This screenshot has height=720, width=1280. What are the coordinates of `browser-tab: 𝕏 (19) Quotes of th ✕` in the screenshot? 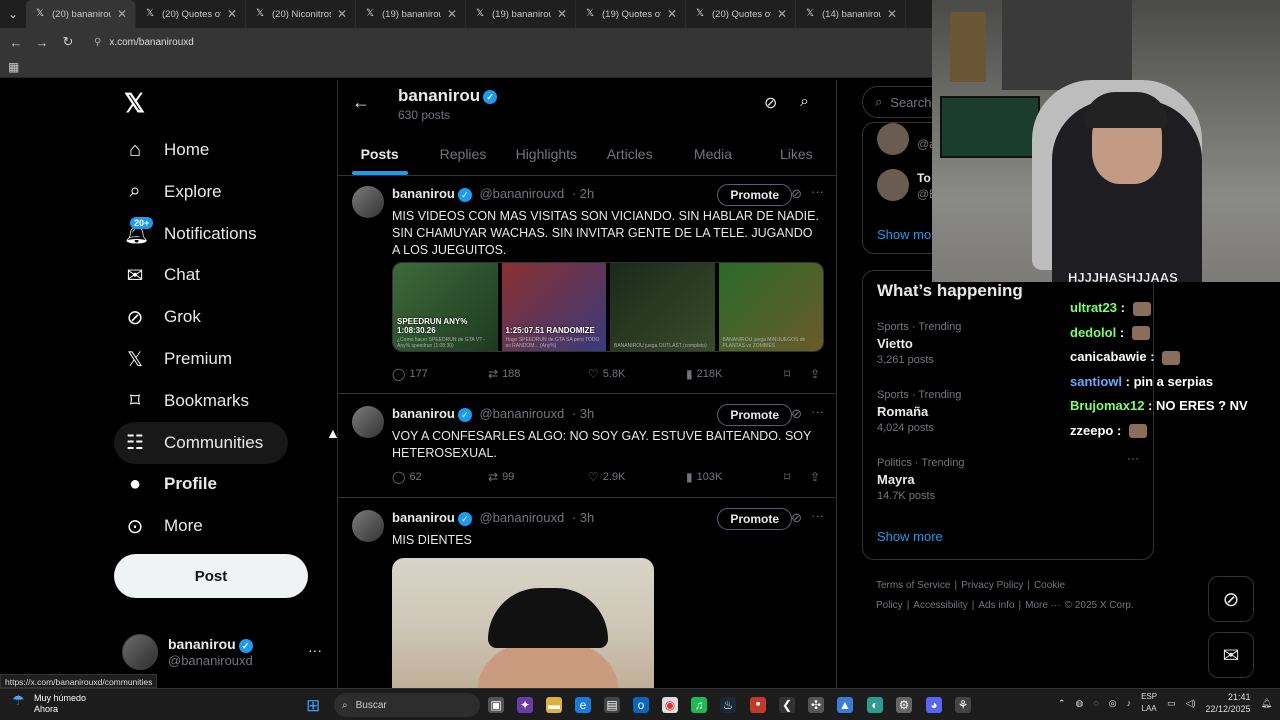 It's located at (631, 14).